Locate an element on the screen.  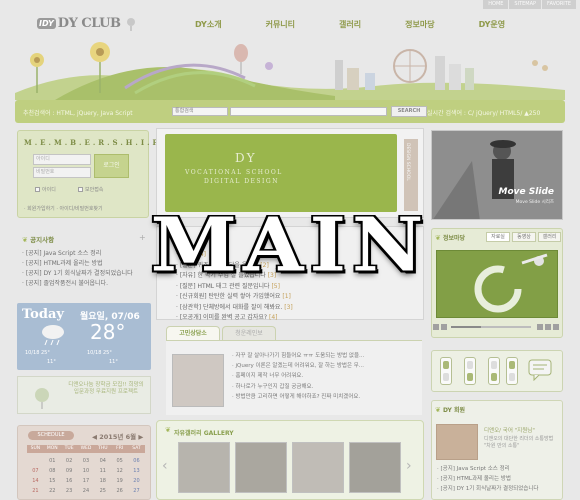
list-item: · 방법만큼 고리하면 어떻게 해야하죠? 진짜 미치겠어요. is located at coordinates (322, 397).